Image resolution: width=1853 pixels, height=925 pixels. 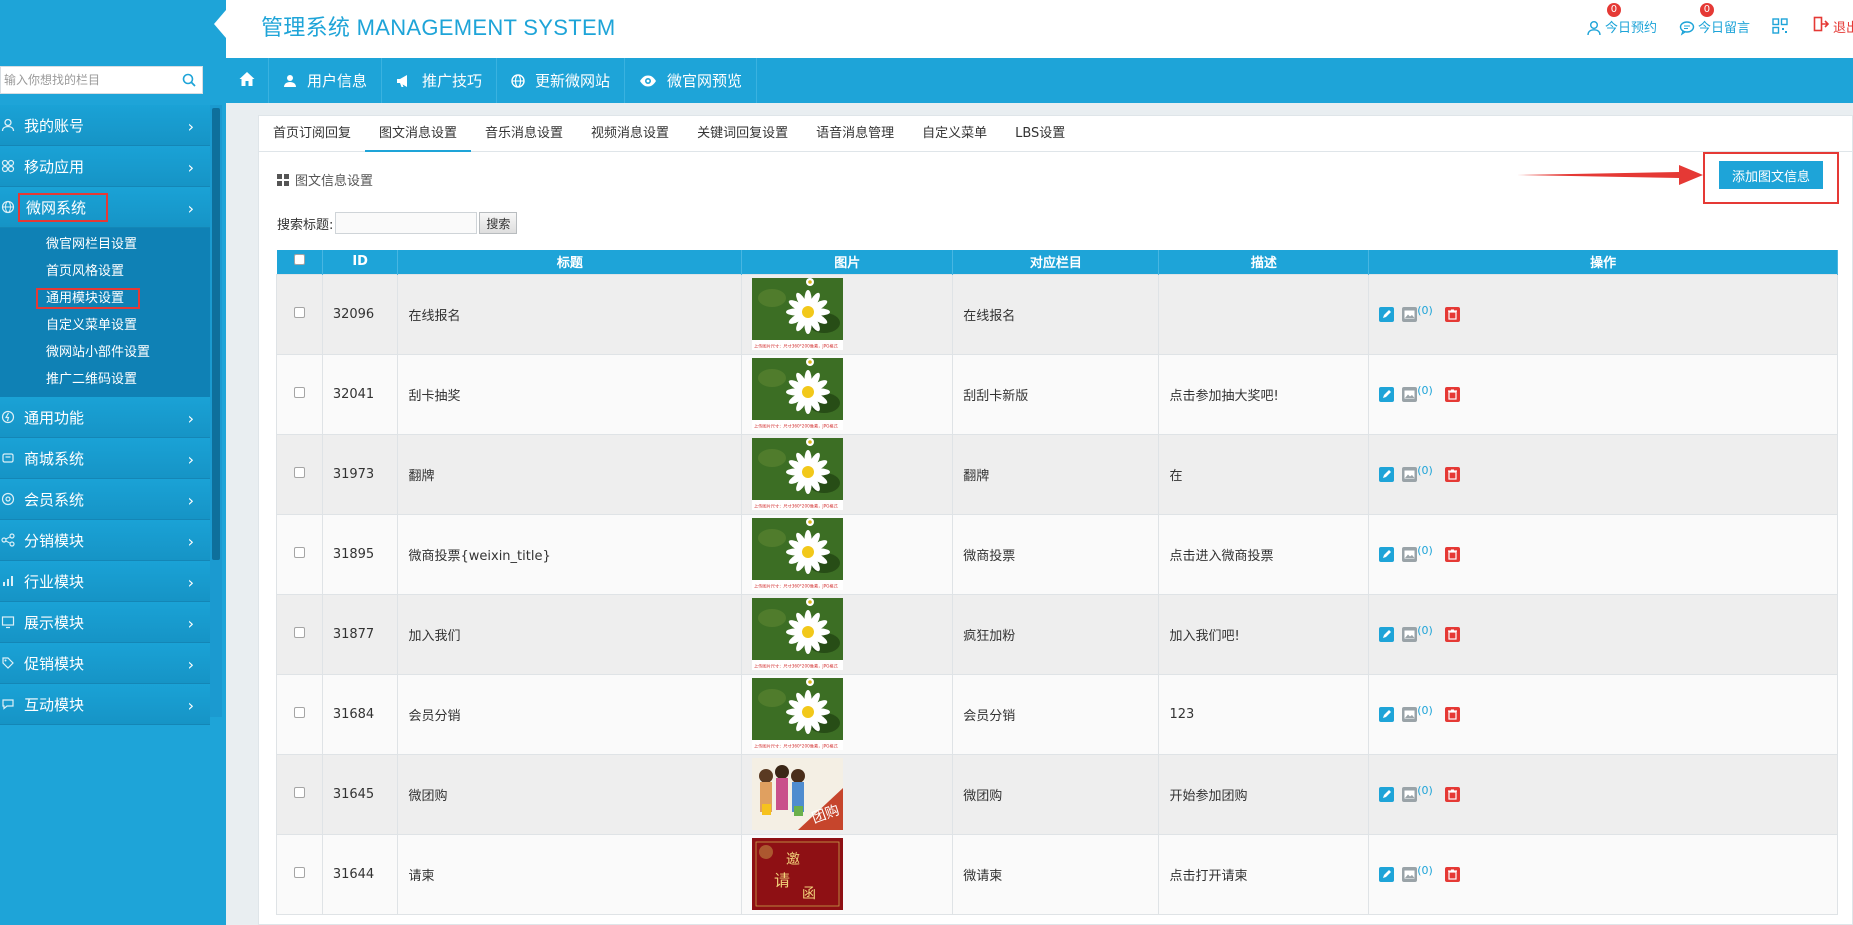 What do you see at coordinates (220, 24) in the screenshot?
I see `sidebar-toggle` at bounding box center [220, 24].